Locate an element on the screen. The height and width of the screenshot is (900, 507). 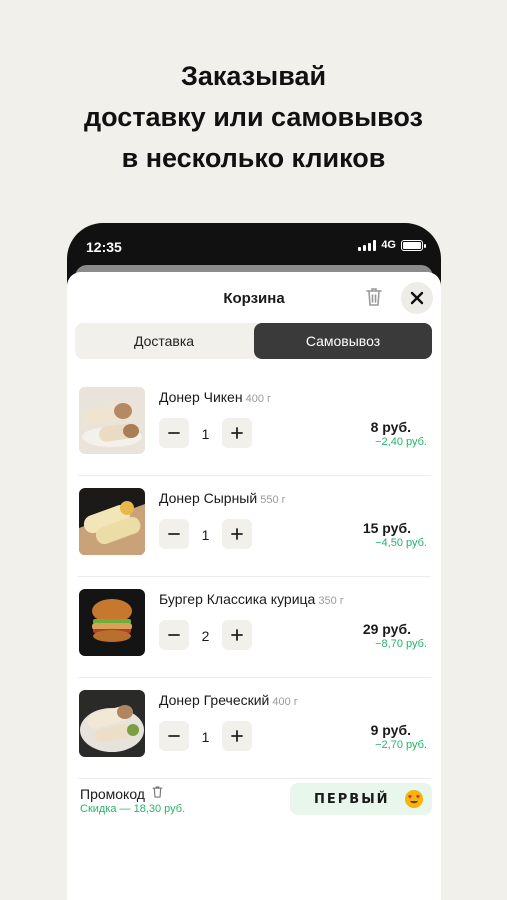
headline-line-2: доставку или самовывоз is located at coordinates (253, 117).